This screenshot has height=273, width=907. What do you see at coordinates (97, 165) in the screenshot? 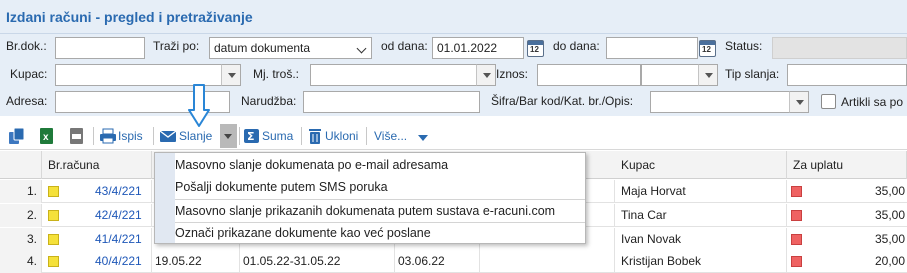
I see `header-broj: Br.računa` at bounding box center [97, 165].